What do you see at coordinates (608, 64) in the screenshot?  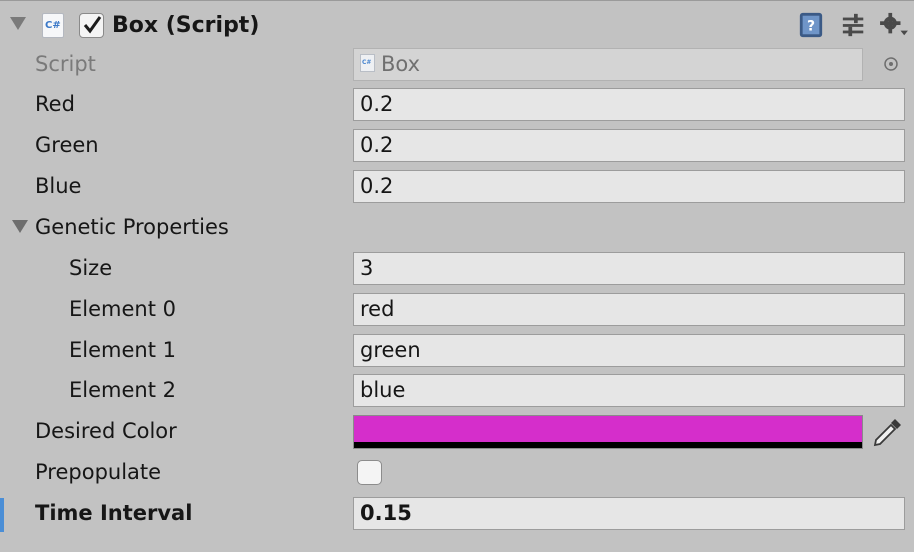 I see `script-object-field: C# Box` at bounding box center [608, 64].